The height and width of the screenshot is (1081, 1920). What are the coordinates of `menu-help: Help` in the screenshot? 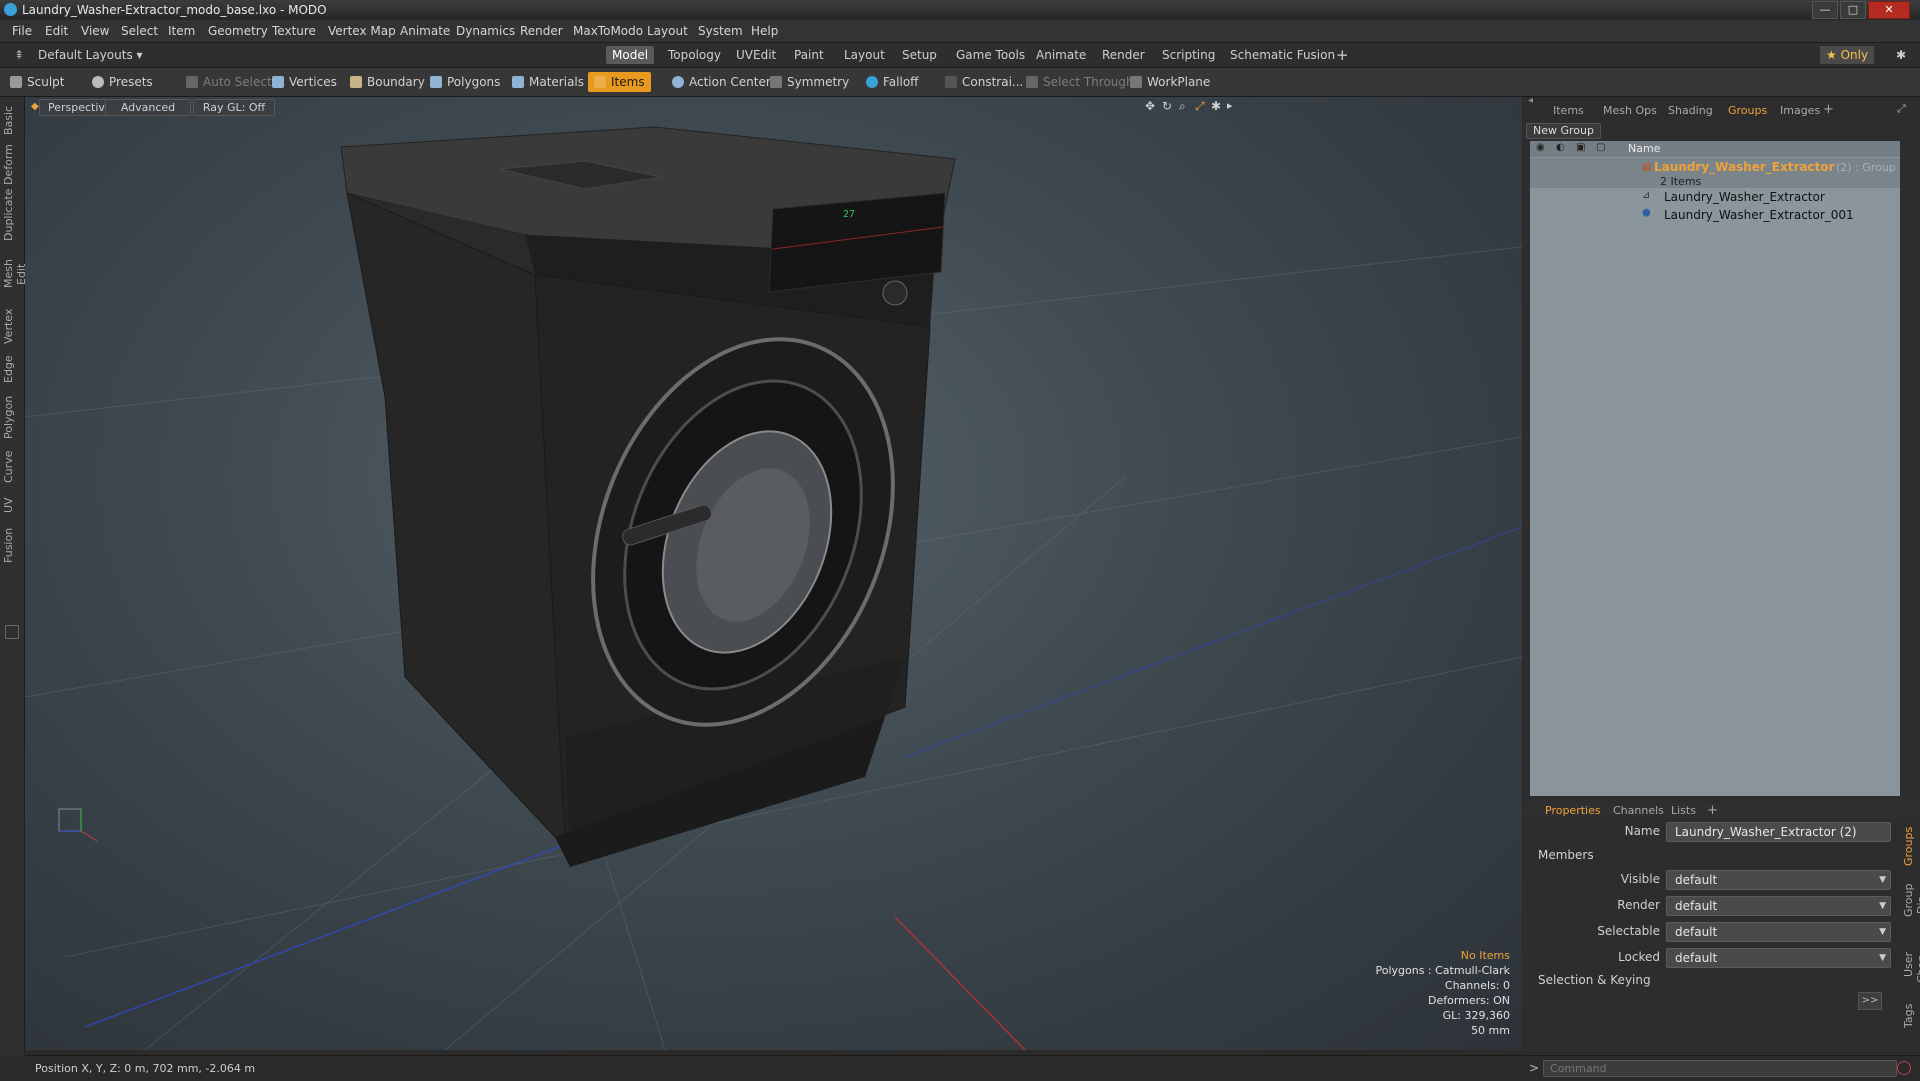 It's located at (764, 31).